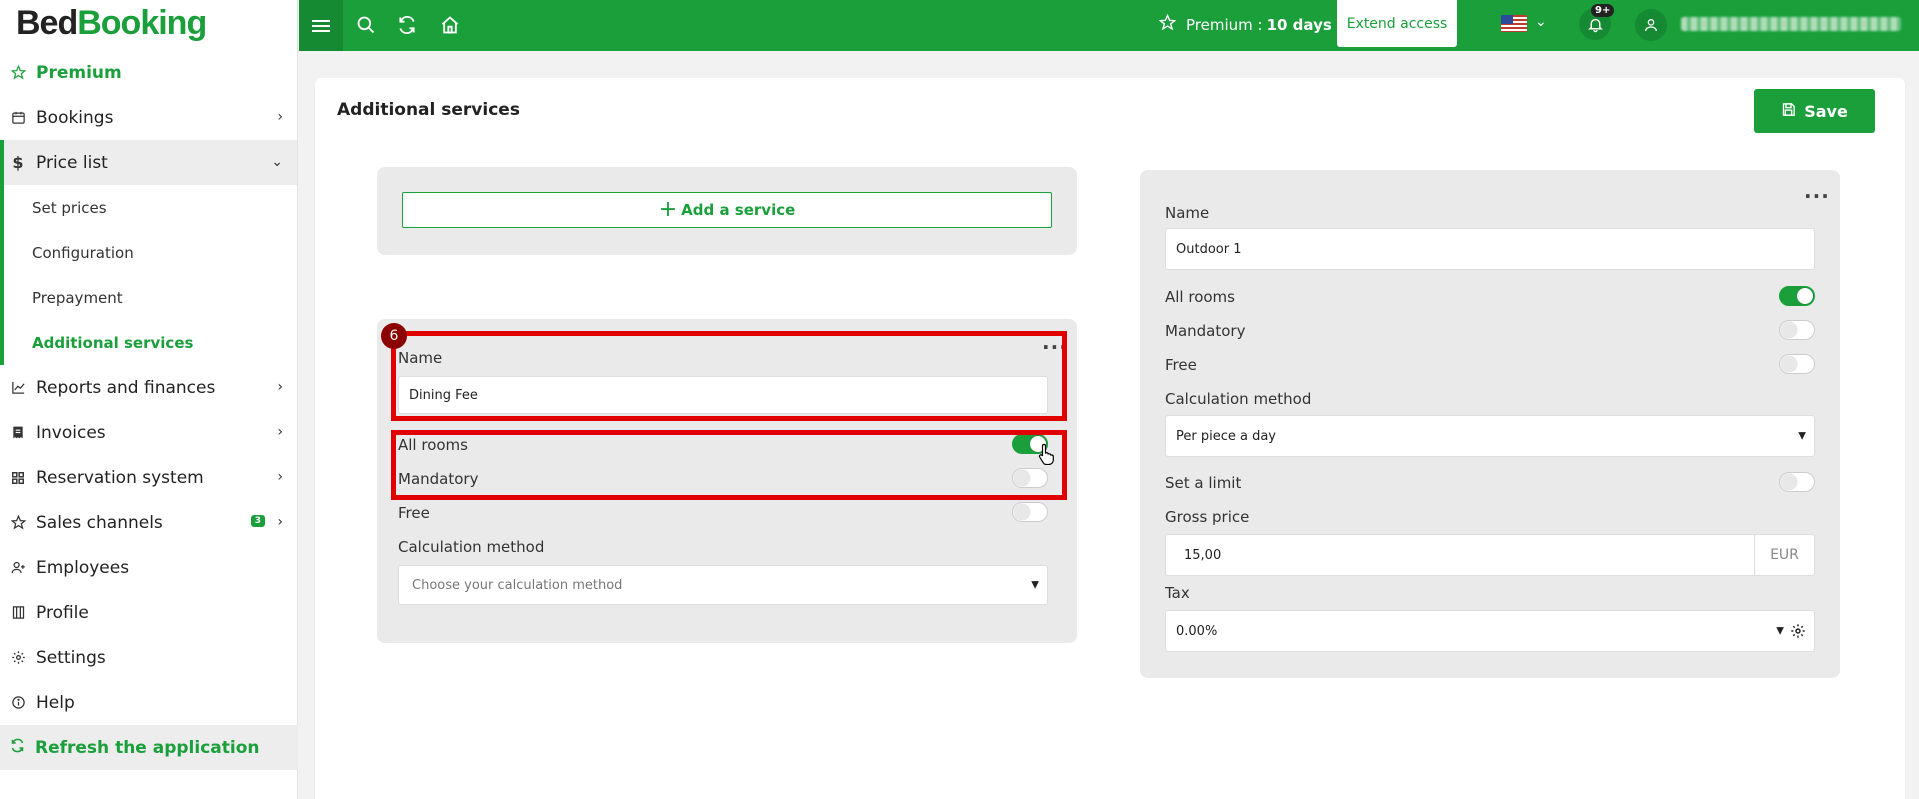 The width and height of the screenshot is (1919, 799). Describe the element at coordinates (18, 703) in the screenshot. I see `info-icon` at that location.